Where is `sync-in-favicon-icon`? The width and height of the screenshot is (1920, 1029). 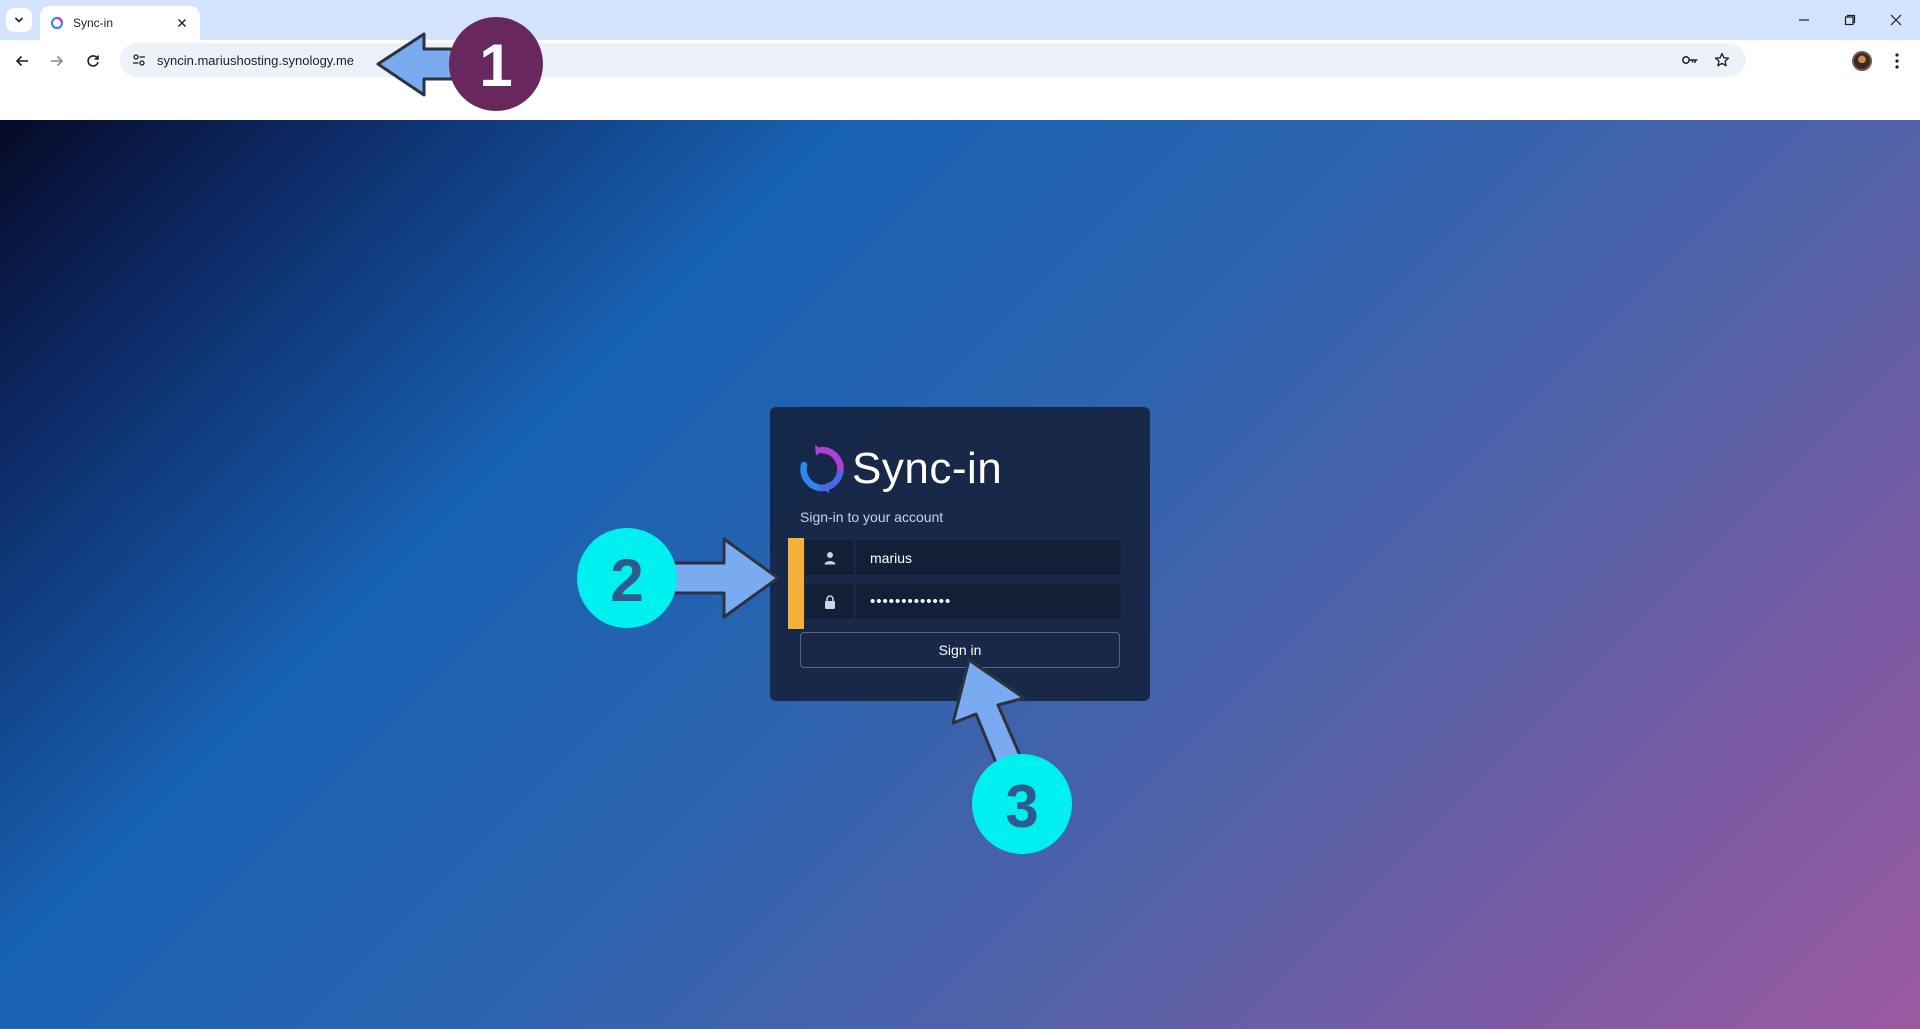 sync-in-favicon-icon is located at coordinates (57, 23).